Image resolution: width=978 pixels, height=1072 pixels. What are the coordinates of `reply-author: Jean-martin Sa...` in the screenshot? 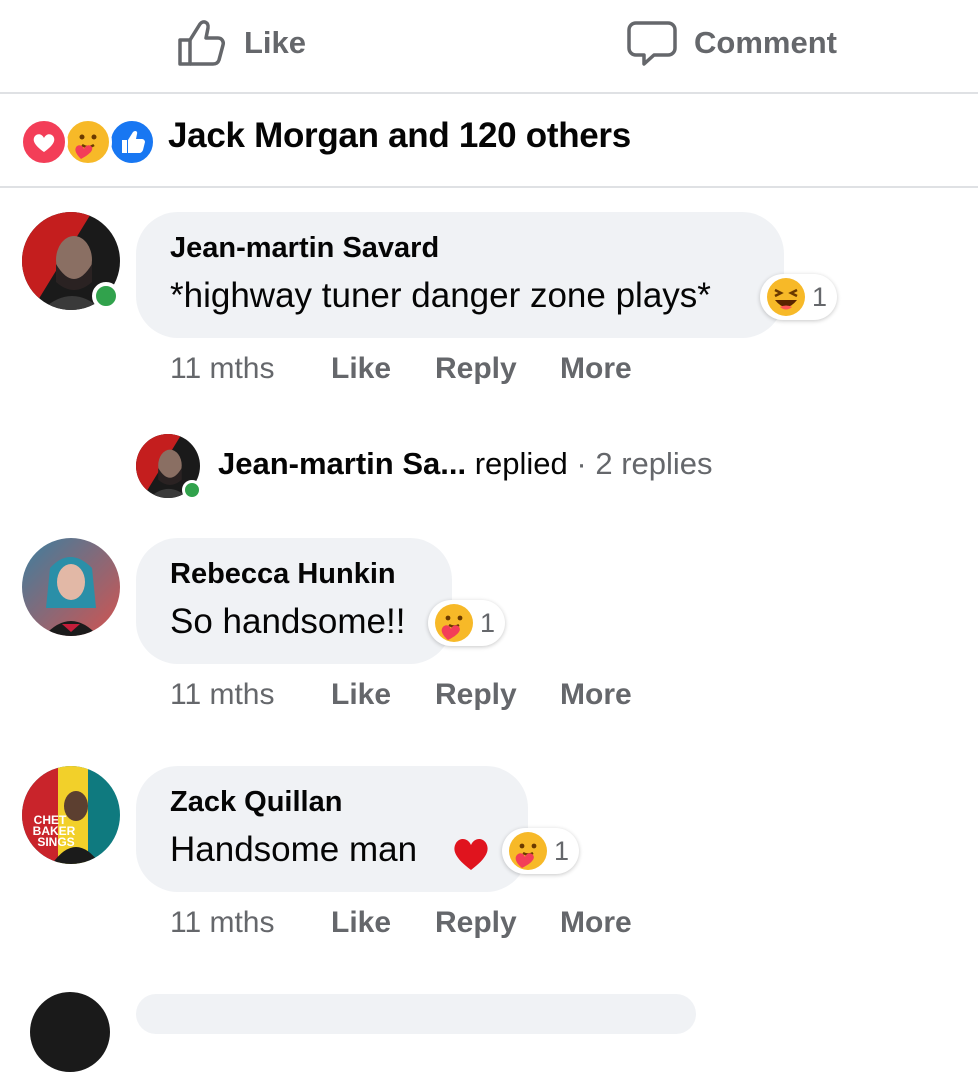 It's located at (342, 463).